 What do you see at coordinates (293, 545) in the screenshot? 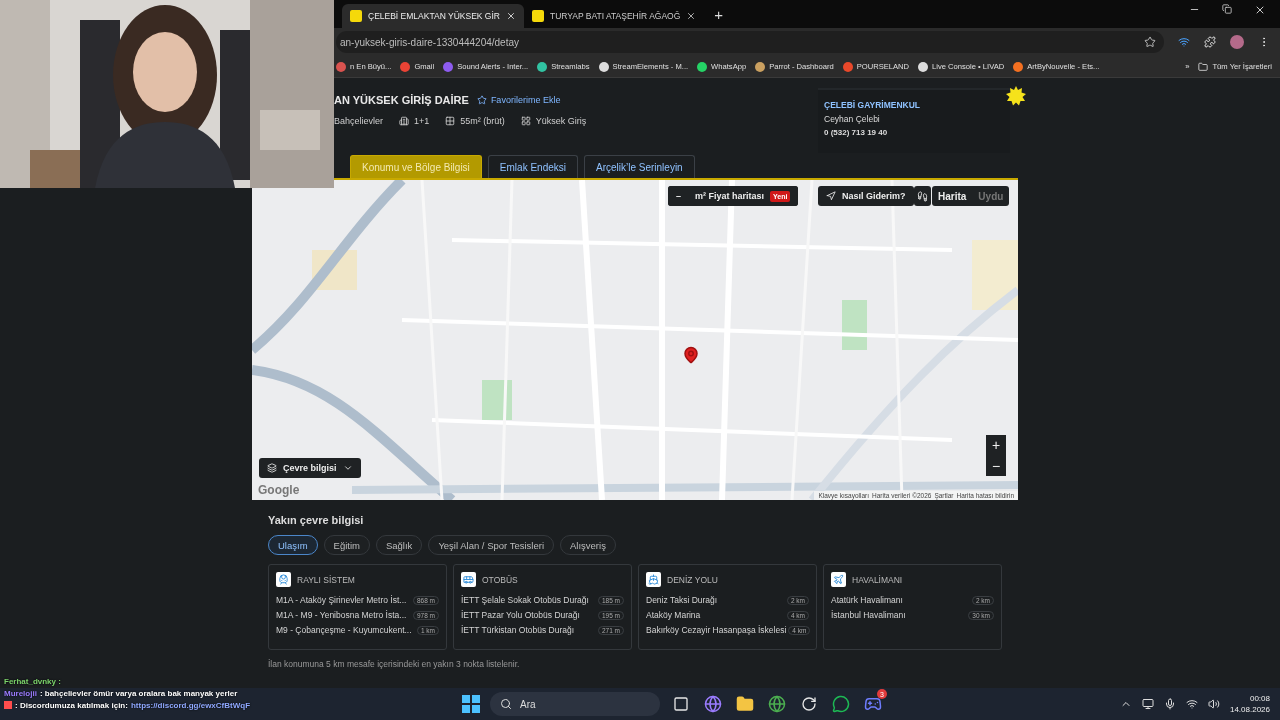
I see `category-chip: Ulaşım` at bounding box center [293, 545].